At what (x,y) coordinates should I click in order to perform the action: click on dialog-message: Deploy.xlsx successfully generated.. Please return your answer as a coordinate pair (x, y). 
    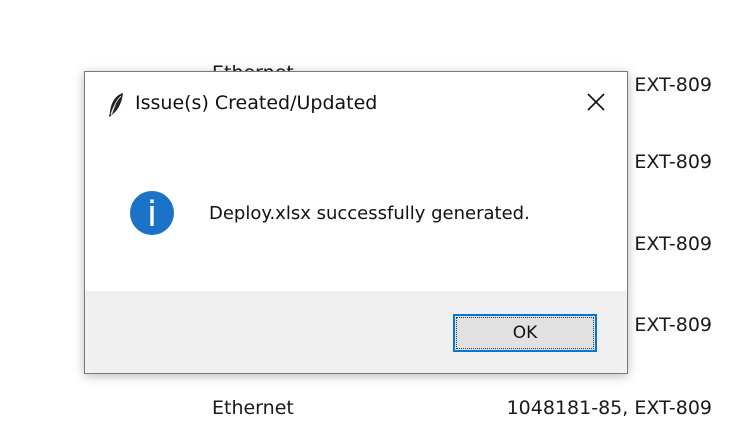
    Looking at the image, I should click on (369, 213).